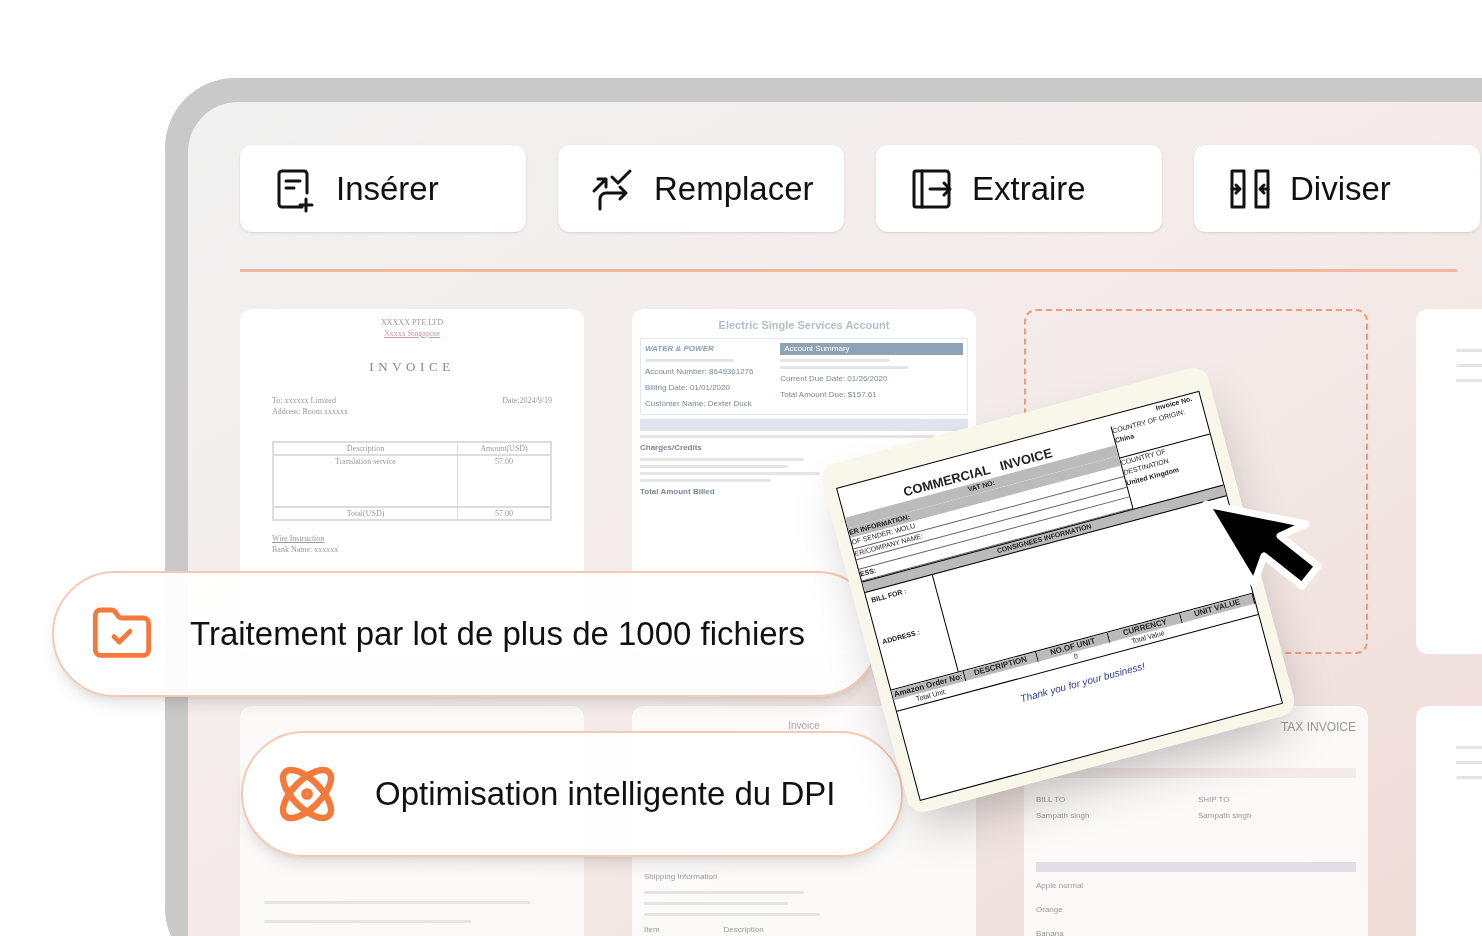 The height and width of the screenshot is (936, 1482). Describe the element at coordinates (504, 462) in the screenshot. I see `table-cell-text: 57.00` at that location.